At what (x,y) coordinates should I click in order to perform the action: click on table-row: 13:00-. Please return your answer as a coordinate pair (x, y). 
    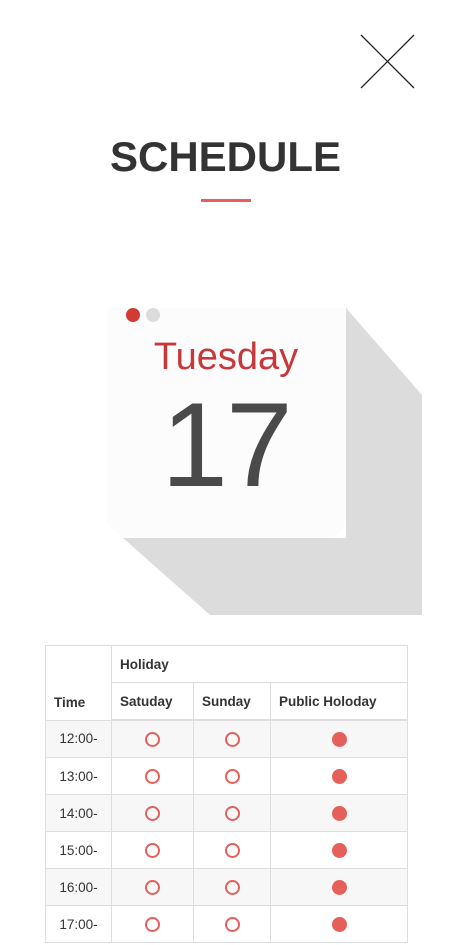
    Looking at the image, I should click on (227, 776).